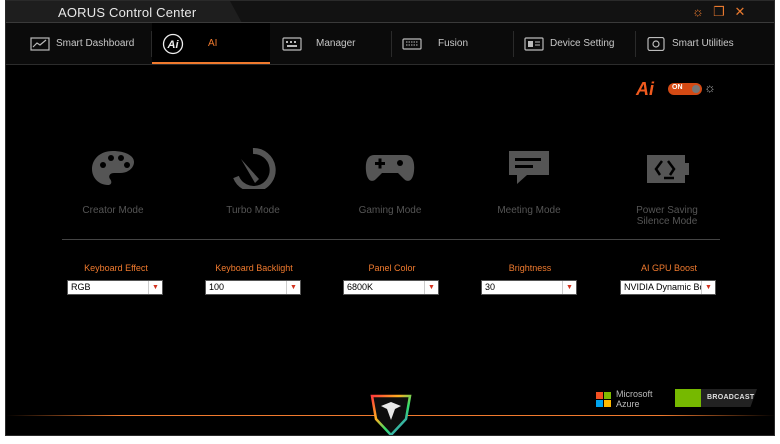  What do you see at coordinates (529, 167) in the screenshot?
I see `chat-icon` at bounding box center [529, 167].